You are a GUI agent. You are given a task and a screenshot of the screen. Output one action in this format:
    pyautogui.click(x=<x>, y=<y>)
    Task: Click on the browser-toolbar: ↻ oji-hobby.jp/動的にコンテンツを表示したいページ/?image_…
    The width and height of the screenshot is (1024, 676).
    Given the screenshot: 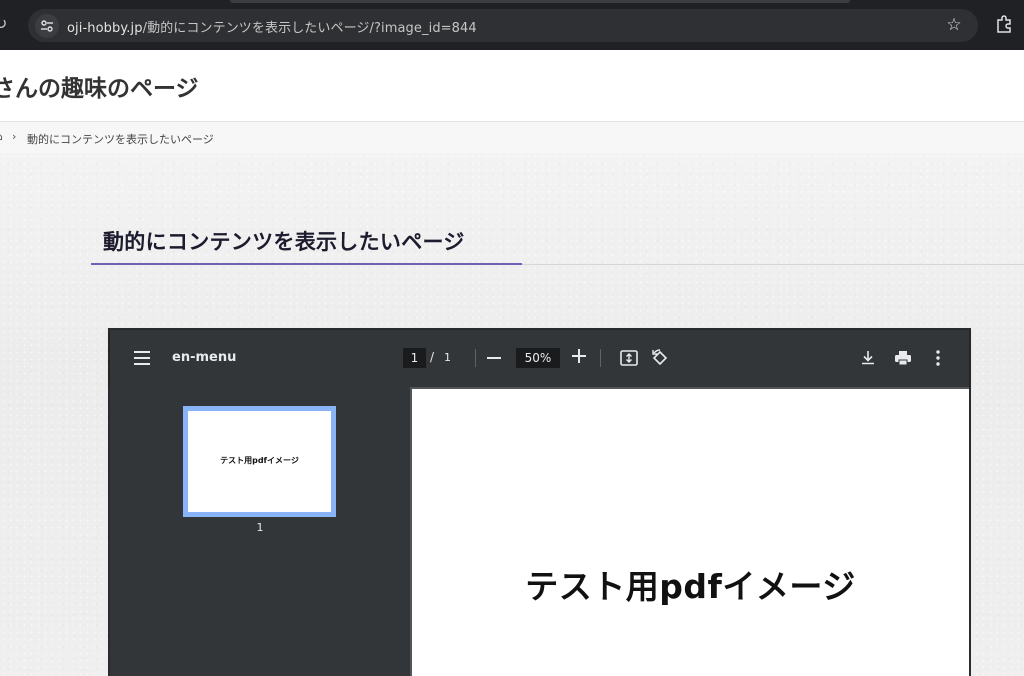 What is the action you would take?
    pyautogui.click(x=512, y=25)
    